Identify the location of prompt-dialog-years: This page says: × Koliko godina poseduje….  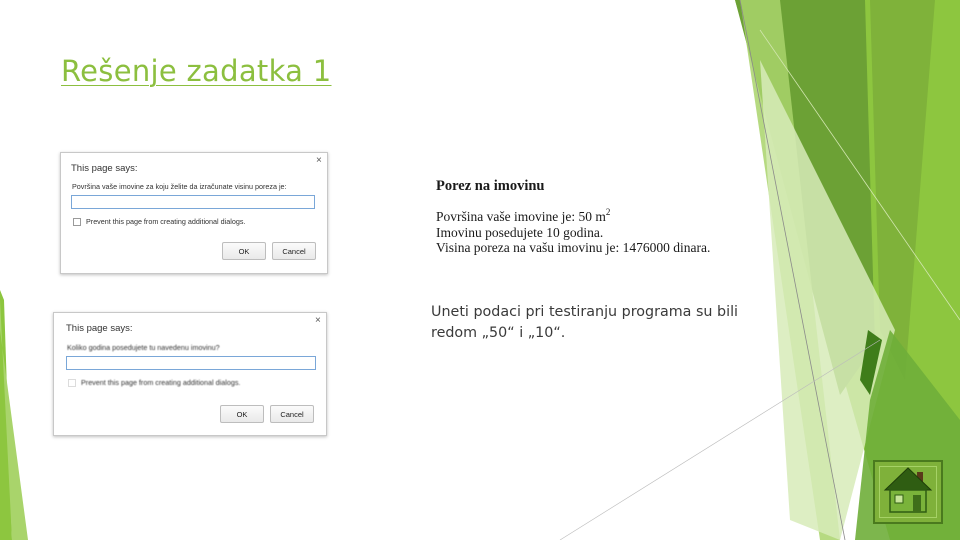
(190, 374).